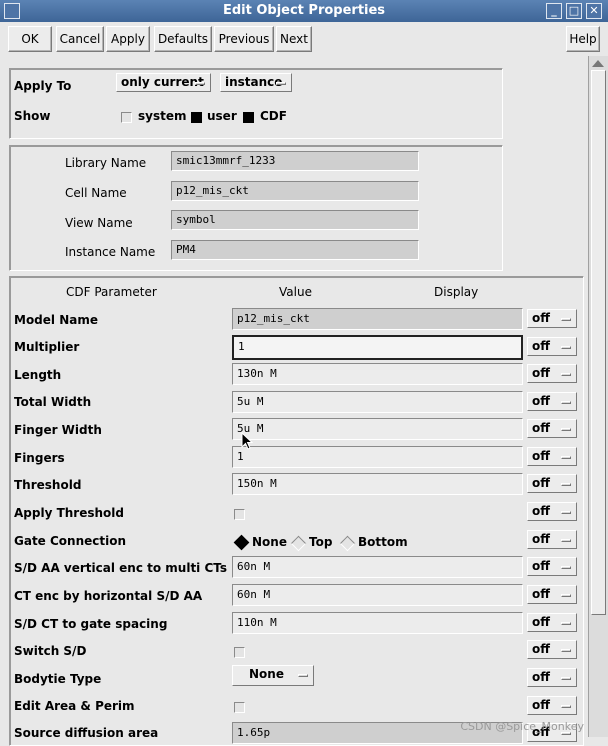 The height and width of the screenshot is (746, 608). Describe the element at coordinates (552, 566) in the screenshot. I see `display-select-sd-aa-vertical-enc: off` at that location.